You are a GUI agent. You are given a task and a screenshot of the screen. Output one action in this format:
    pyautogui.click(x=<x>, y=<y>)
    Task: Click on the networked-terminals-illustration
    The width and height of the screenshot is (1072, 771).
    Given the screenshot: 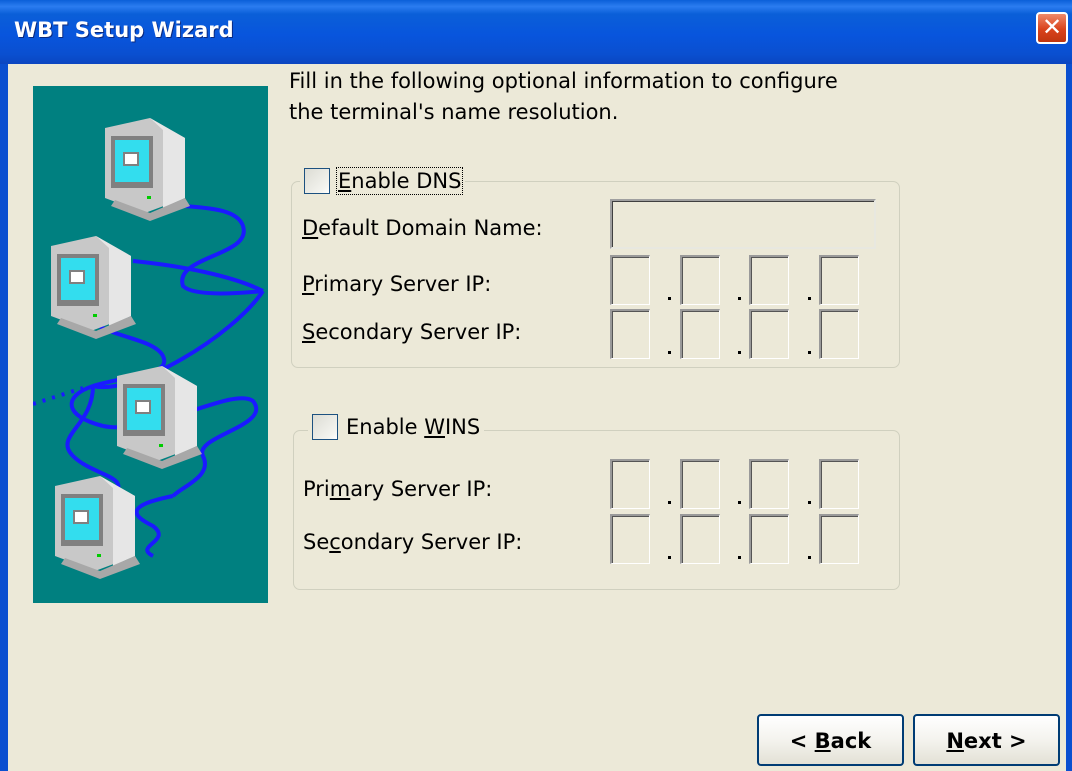 What is the action you would take?
    pyautogui.click(x=150, y=344)
    